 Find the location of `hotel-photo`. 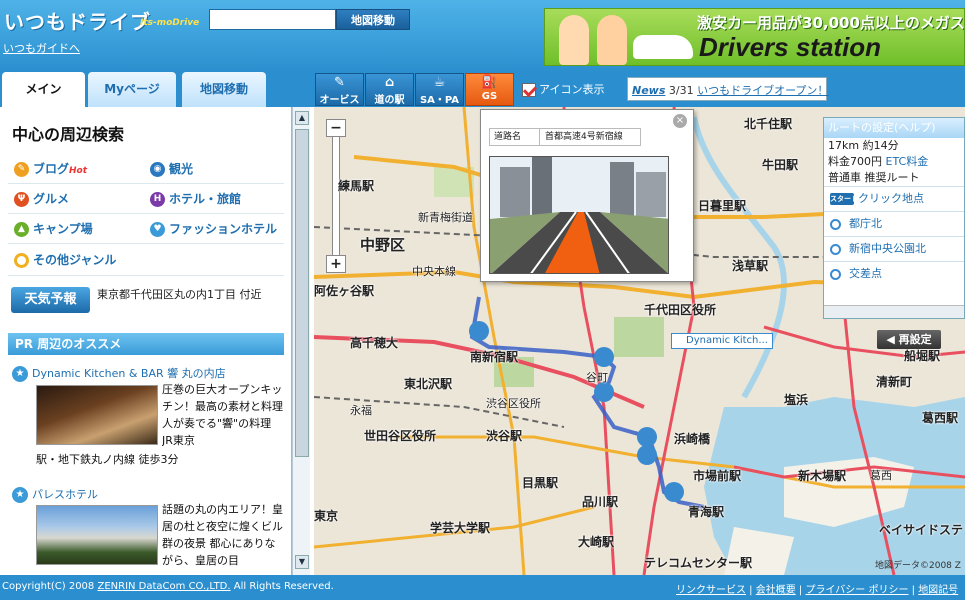

hotel-photo is located at coordinates (97, 535).